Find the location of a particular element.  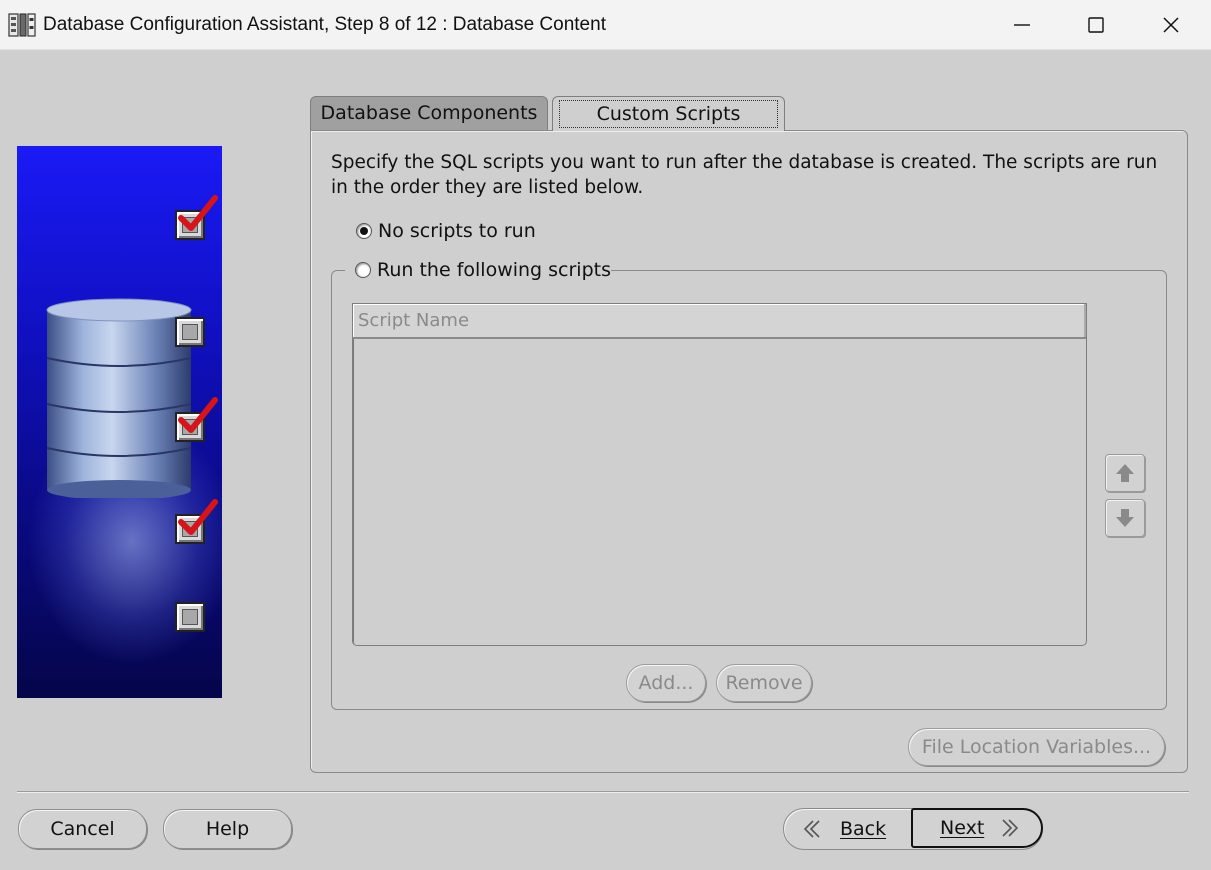

back-button: Back is located at coordinates (848, 829).